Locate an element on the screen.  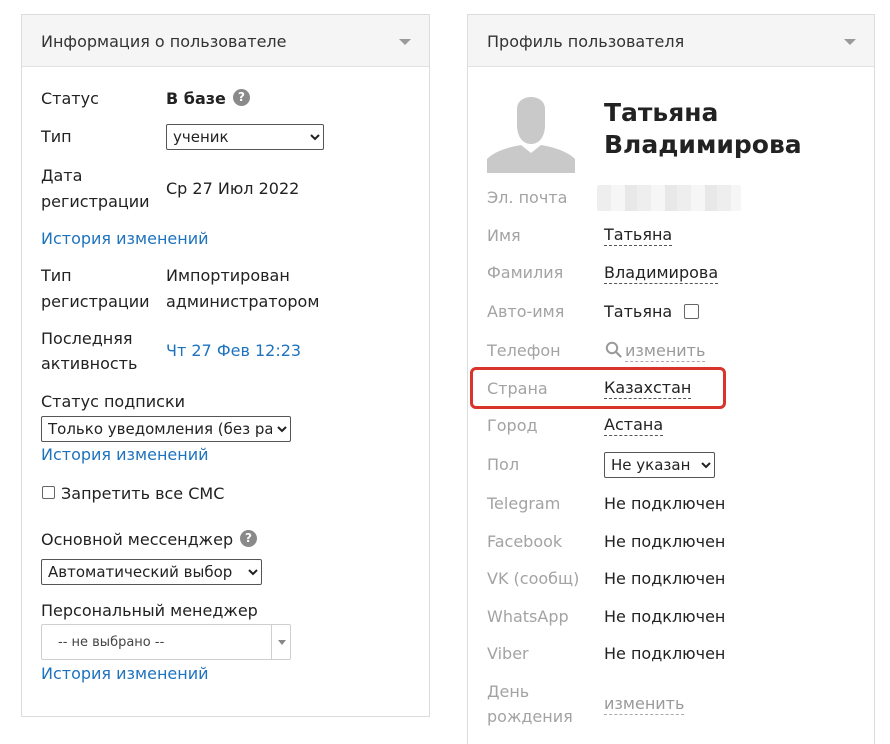
last-activity-value: Чт 27 Фев 12:23 is located at coordinates (233, 351).